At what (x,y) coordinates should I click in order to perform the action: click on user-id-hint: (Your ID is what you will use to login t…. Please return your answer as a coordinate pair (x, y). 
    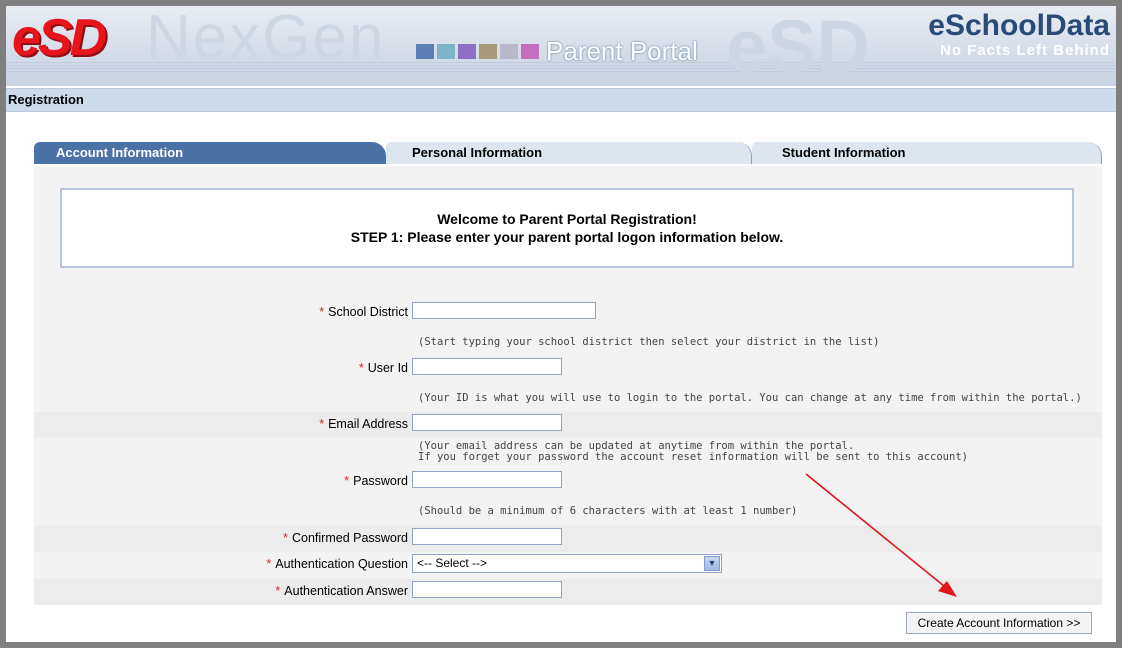
    Looking at the image, I should click on (750, 398).